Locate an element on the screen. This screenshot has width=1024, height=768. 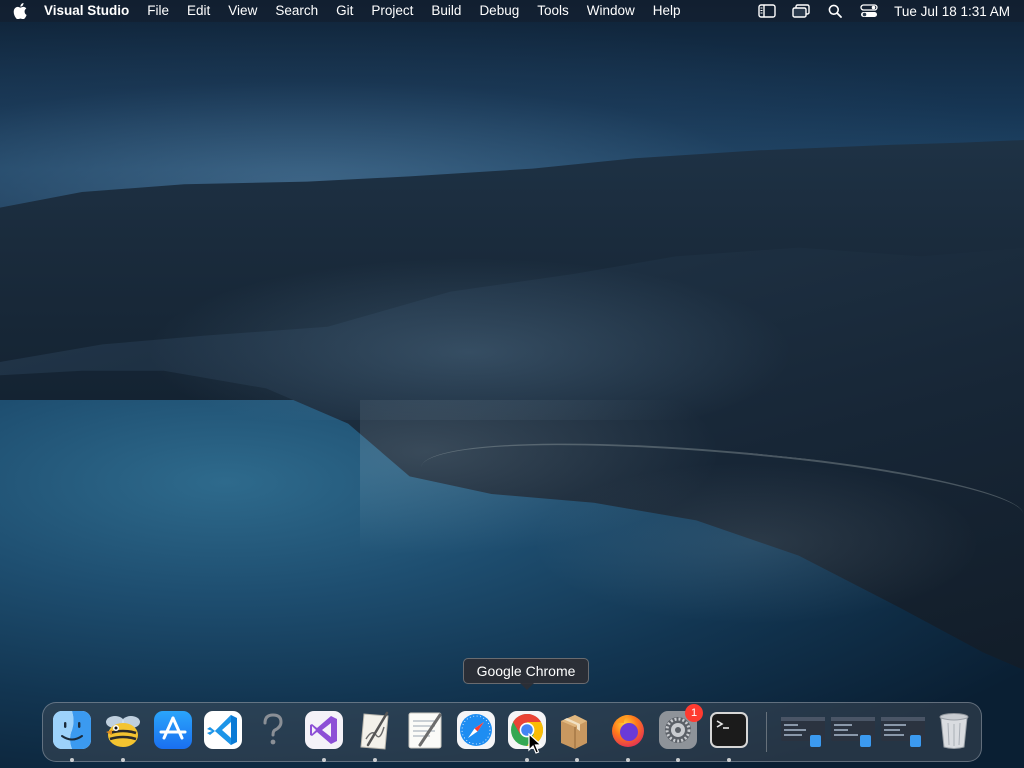
spotlight-search-icon is located at coordinates (835, 11).